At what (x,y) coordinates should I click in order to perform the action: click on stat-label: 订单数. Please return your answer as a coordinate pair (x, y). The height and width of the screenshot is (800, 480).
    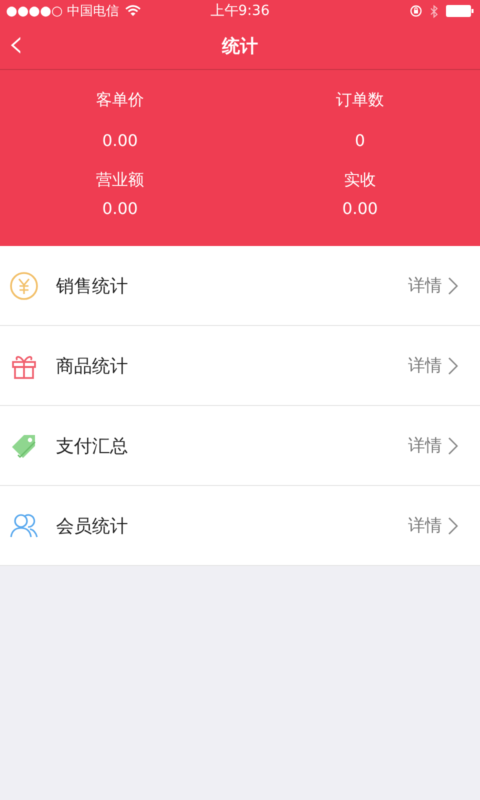
    Looking at the image, I should click on (360, 100).